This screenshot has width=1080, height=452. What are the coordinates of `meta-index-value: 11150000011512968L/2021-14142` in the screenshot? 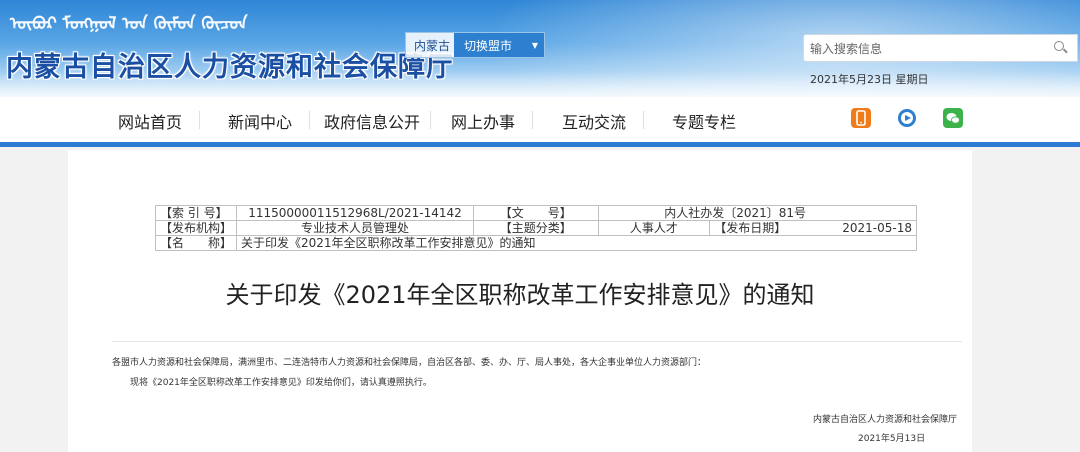 It's located at (355, 213).